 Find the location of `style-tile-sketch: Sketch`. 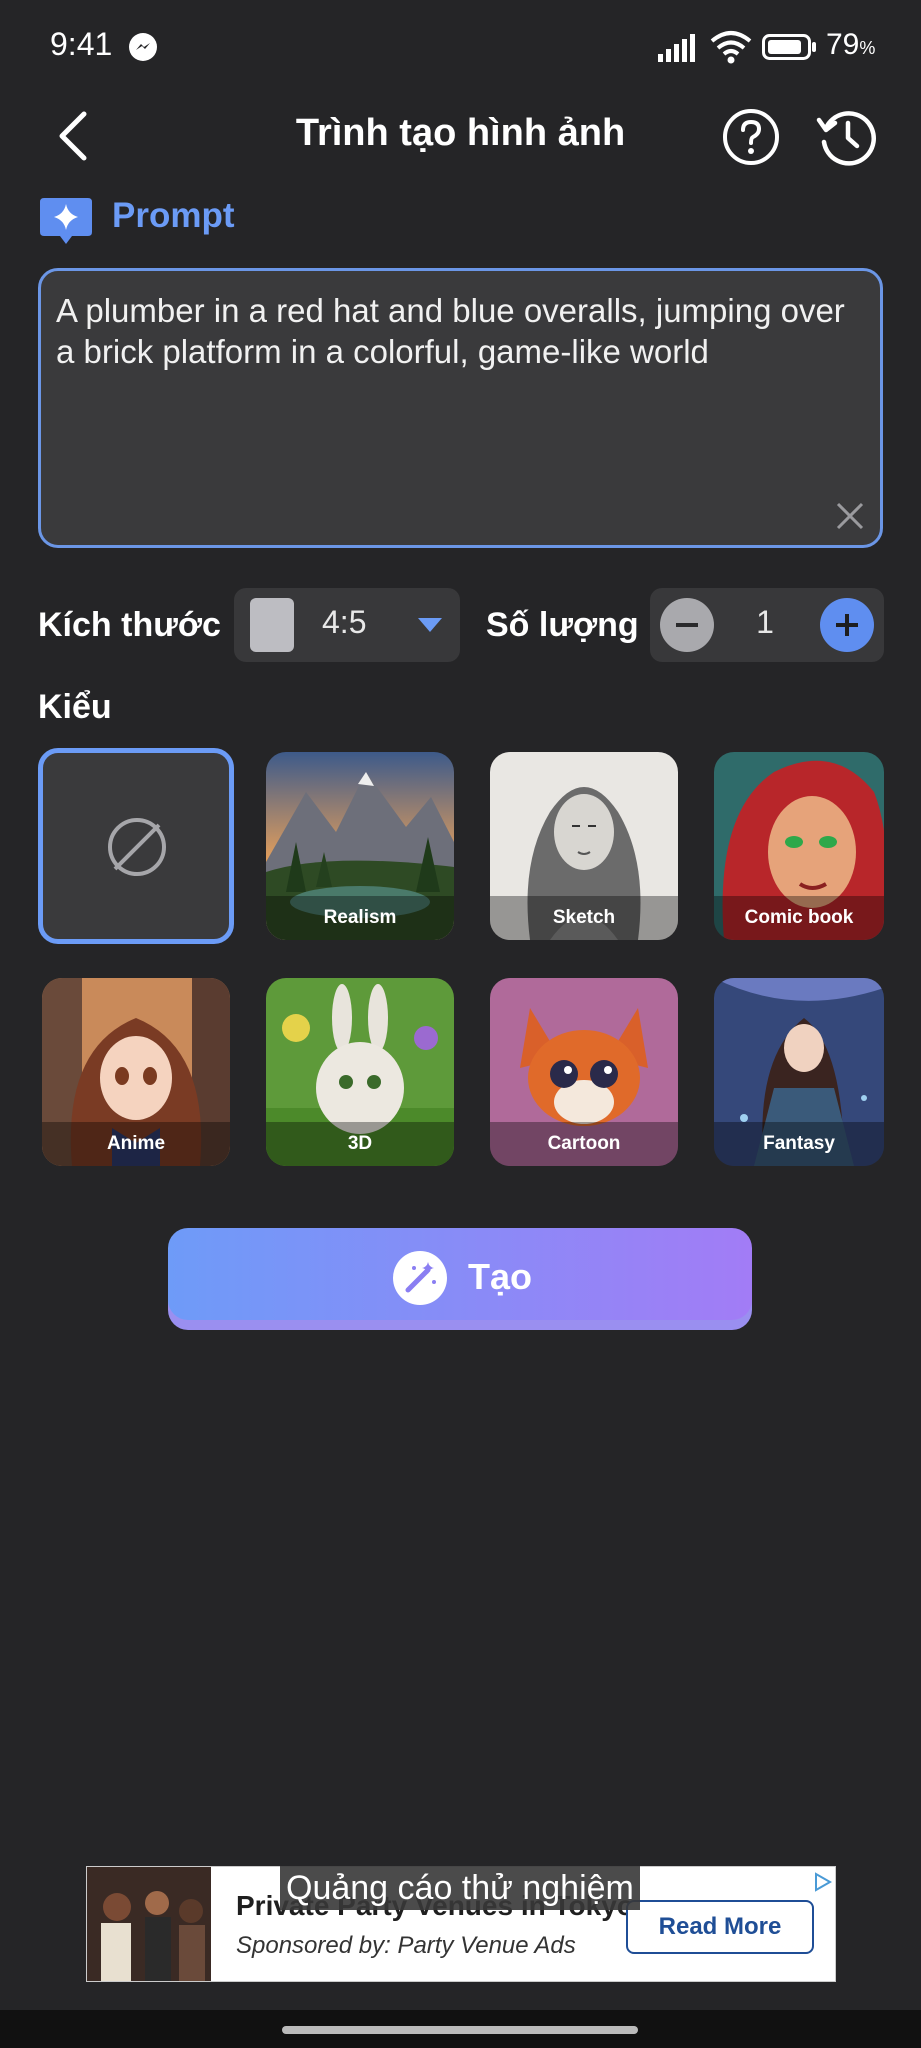

style-tile-sketch: Sketch is located at coordinates (584, 846).